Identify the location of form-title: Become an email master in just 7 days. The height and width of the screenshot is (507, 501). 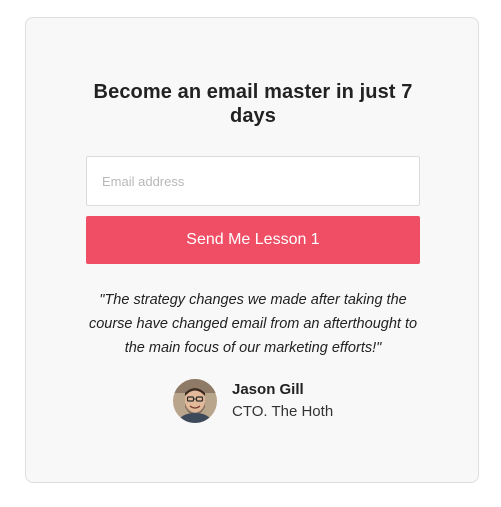
(253, 104).